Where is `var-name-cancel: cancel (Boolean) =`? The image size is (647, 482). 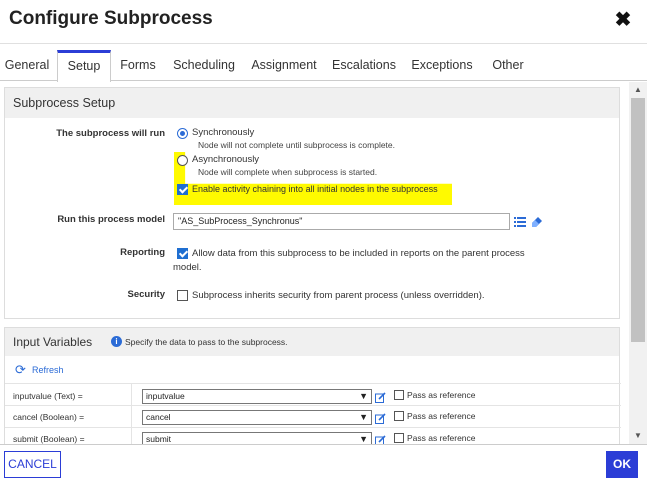 var-name-cancel: cancel (Boolean) = is located at coordinates (49, 417).